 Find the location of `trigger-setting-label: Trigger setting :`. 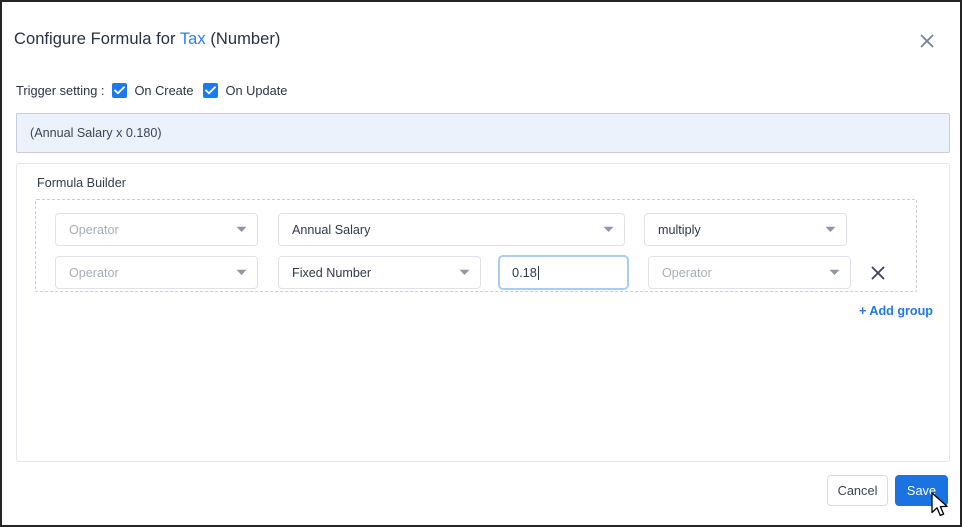

trigger-setting-label: Trigger setting : is located at coordinates (60, 90).